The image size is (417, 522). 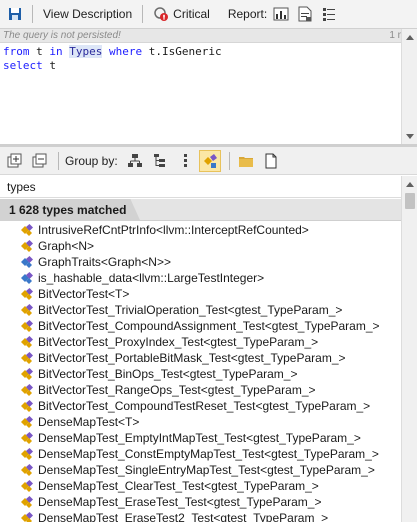 I want to click on group-by-member-button, so click(x=209, y=160).